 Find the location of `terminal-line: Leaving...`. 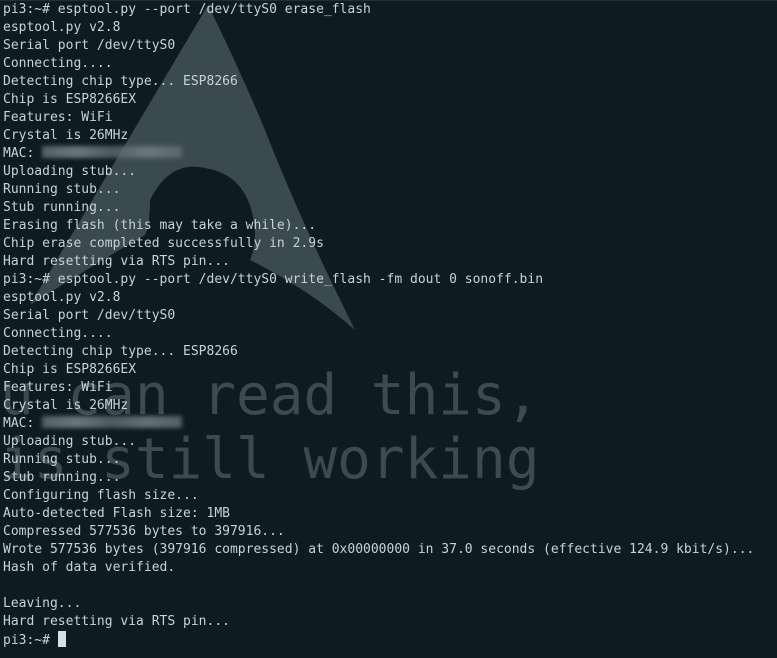

terminal-line: Leaving... is located at coordinates (378, 604).